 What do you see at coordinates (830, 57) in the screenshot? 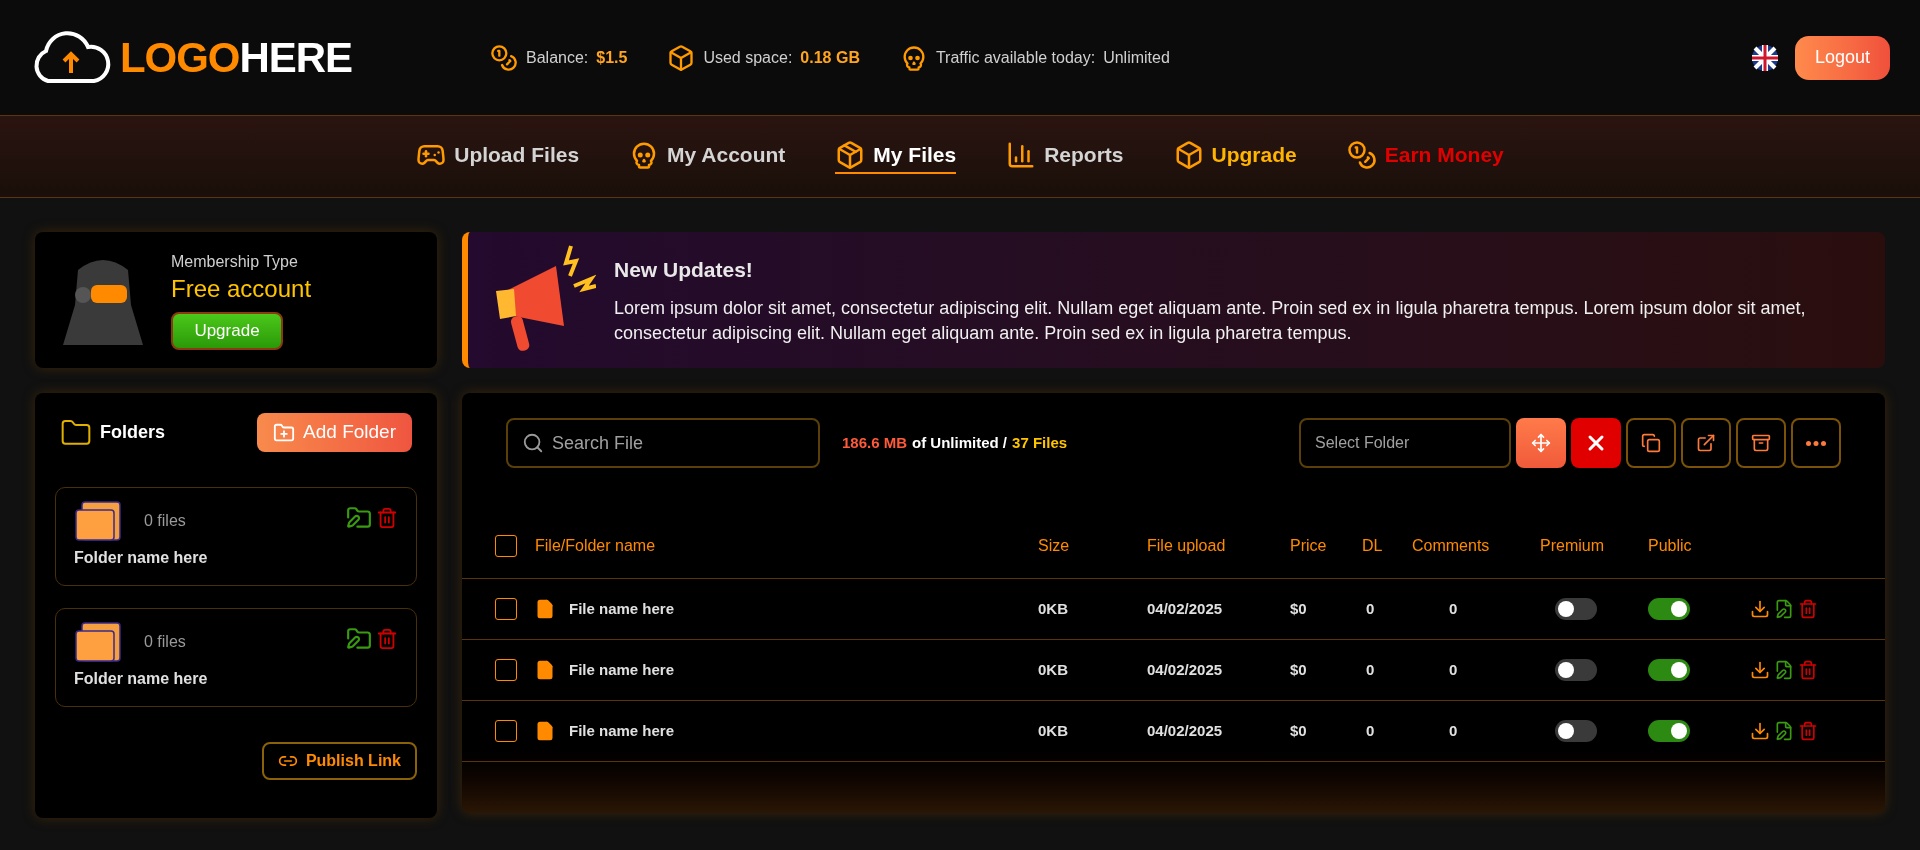
I see `stat-value: 0.18 GB` at bounding box center [830, 57].